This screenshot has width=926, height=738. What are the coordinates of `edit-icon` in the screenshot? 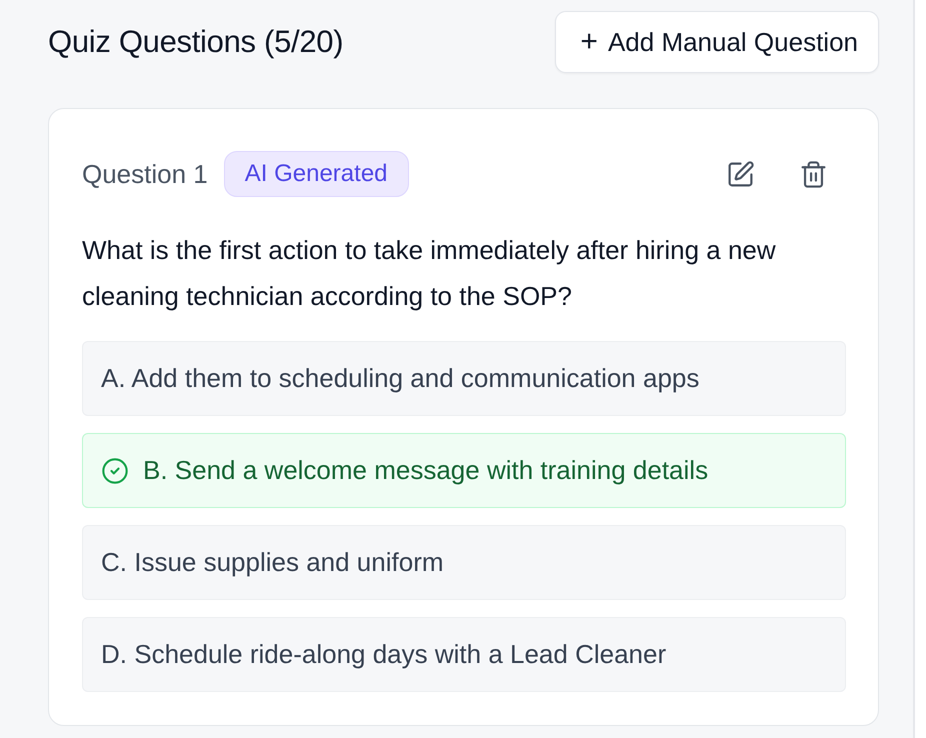 It's located at (740, 174).